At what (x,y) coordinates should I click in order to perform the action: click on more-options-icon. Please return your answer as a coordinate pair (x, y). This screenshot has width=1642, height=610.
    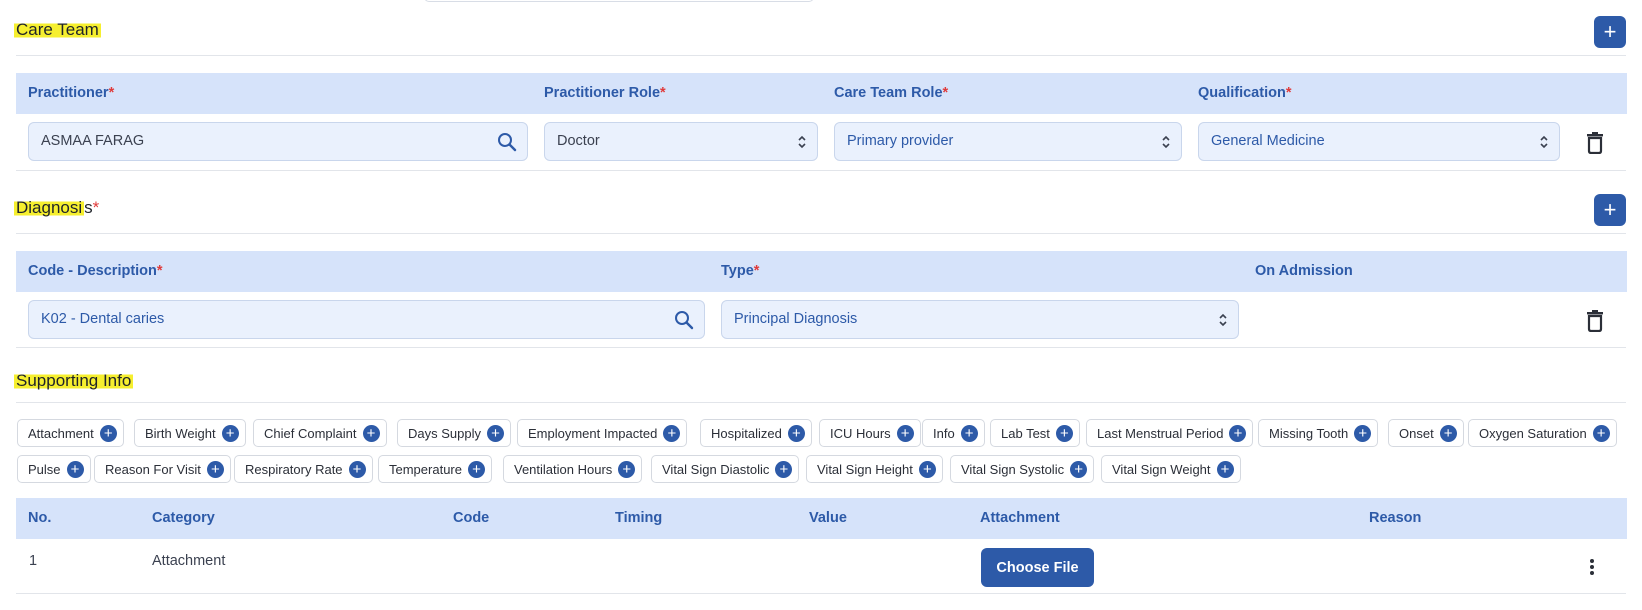
    Looking at the image, I should click on (1592, 567).